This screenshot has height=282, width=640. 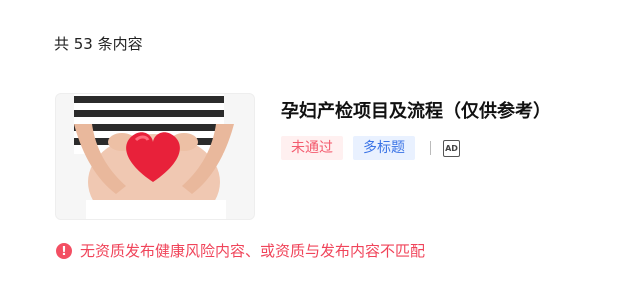 What do you see at coordinates (98, 44) in the screenshot?
I see `content-count: 共 53 条内容` at bounding box center [98, 44].